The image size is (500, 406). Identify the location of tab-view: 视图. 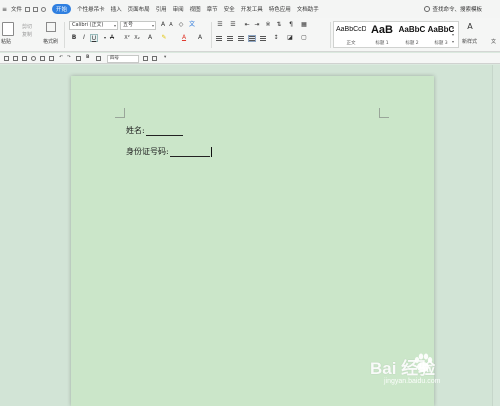
(195, 9).